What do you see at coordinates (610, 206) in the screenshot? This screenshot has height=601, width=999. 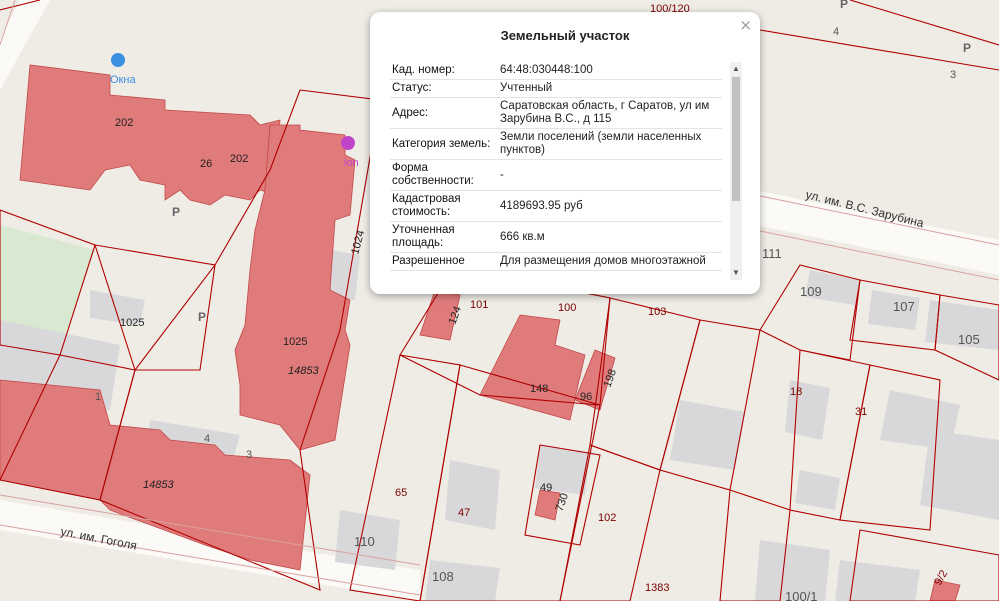 I see `info-value: 4189693.95 руб` at bounding box center [610, 206].